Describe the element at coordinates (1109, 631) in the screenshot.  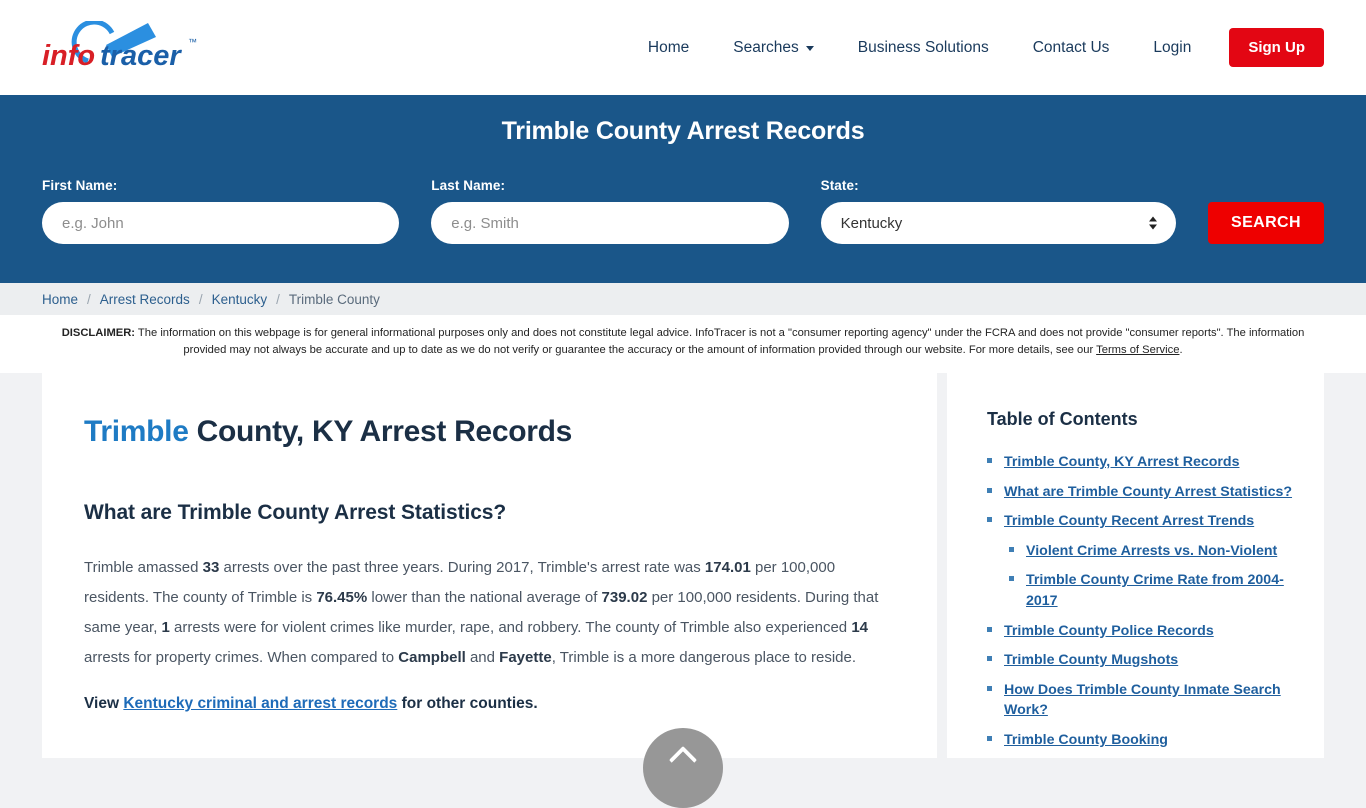
I see `toc-link: Trimble County Police Records` at that location.